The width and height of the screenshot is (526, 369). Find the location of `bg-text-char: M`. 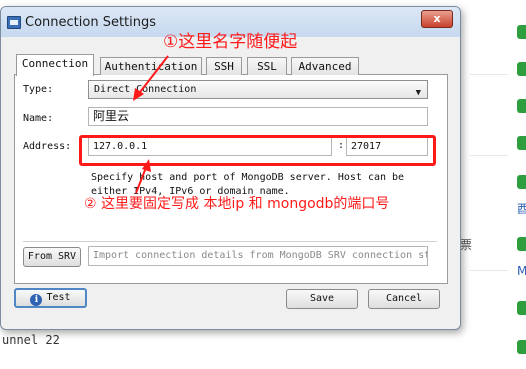

bg-text-char: M is located at coordinates (521, 271).